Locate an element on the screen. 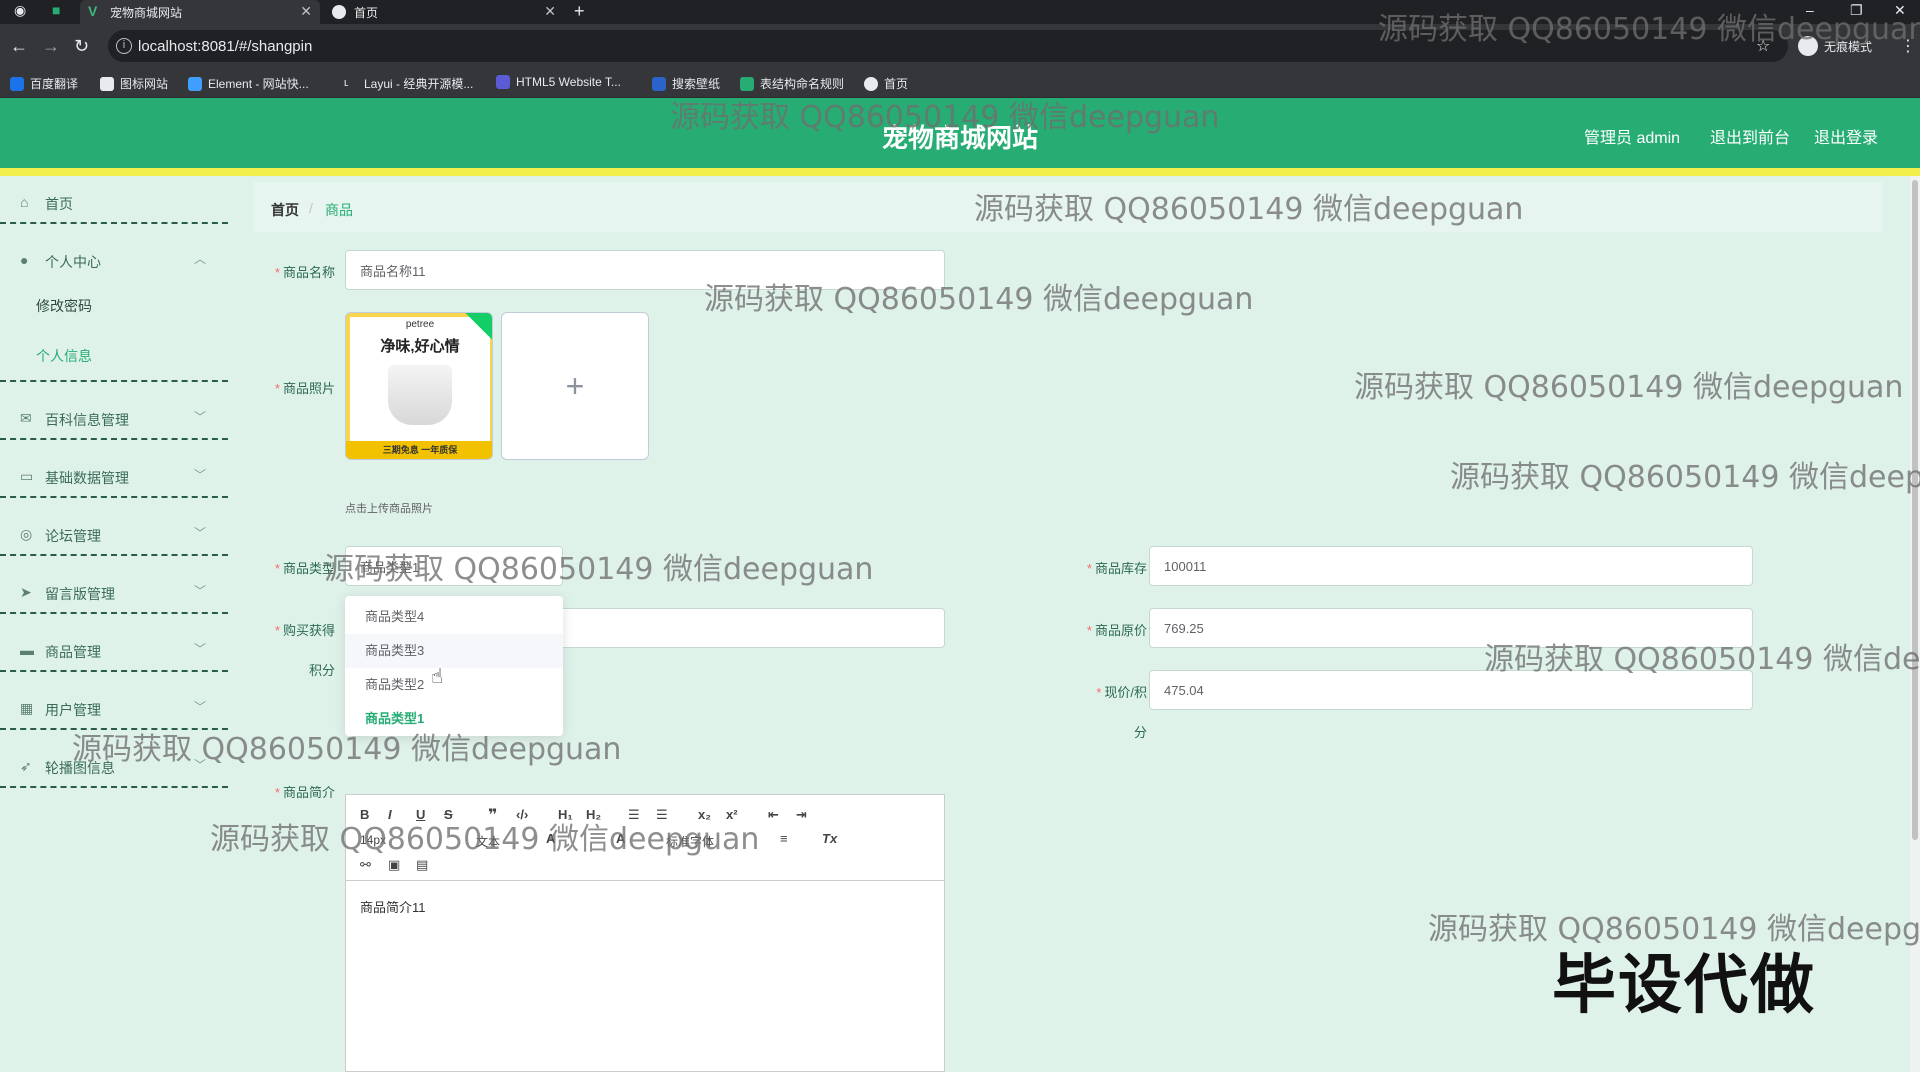 This screenshot has width=1920, height=1072. format-select: 文本 is located at coordinates (488, 841).